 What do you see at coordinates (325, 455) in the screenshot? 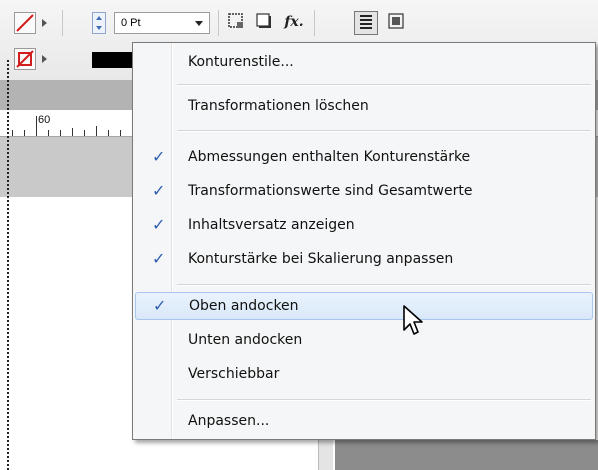
I see `scrollbar` at bounding box center [325, 455].